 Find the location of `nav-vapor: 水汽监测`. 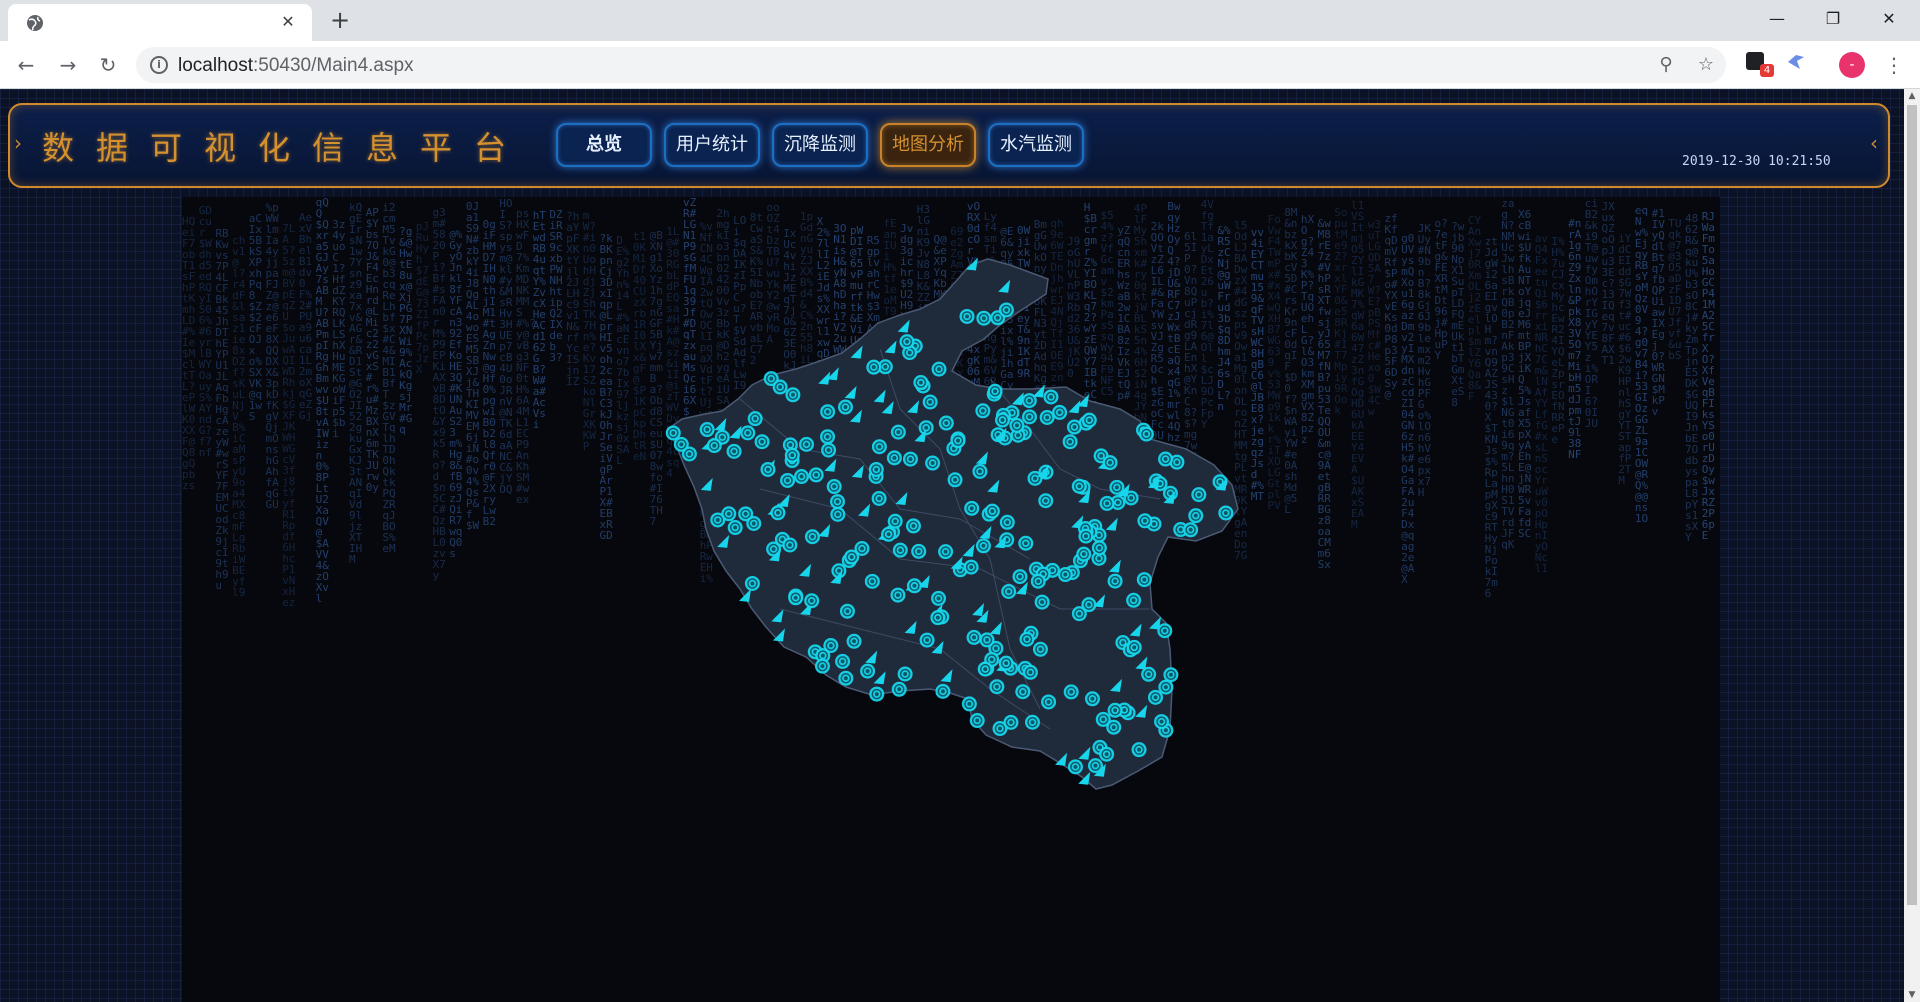

nav-vapor: 水汽监测 is located at coordinates (1036, 145).